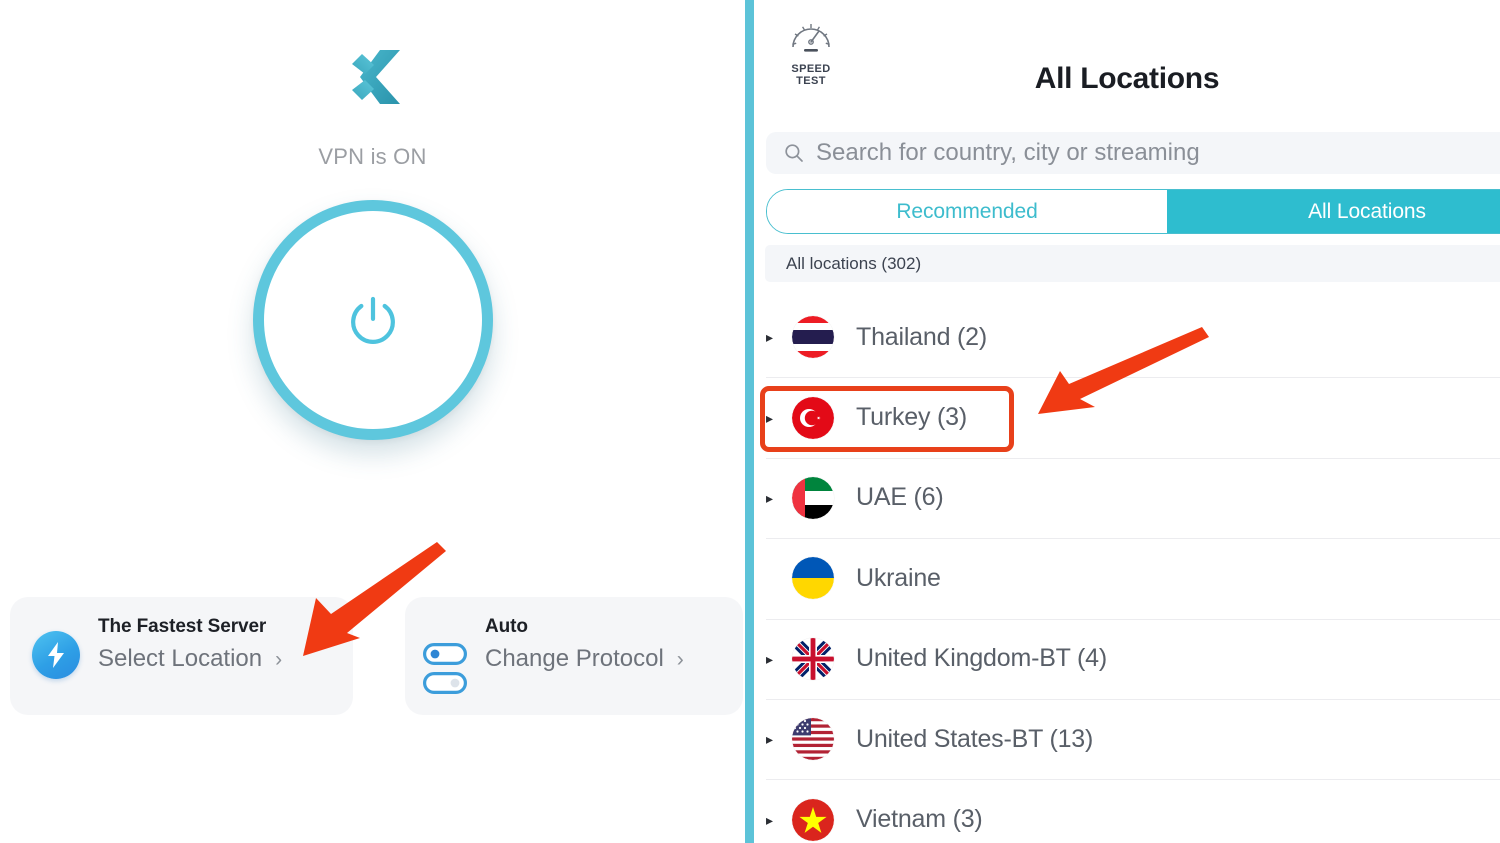 This screenshot has height=843, width=1500. Describe the element at coordinates (811, 38) in the screenshot. I see `speedometer-icon` at that location.